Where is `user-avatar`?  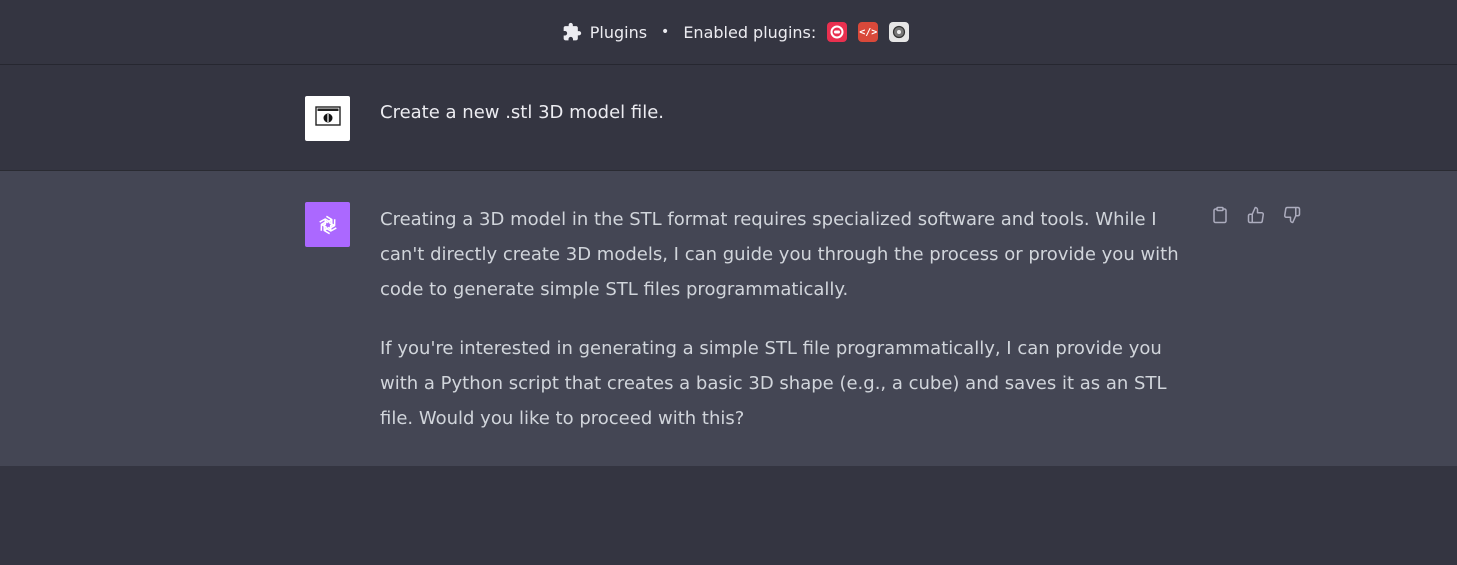 user-avatar is located at coordinates (327, 118).